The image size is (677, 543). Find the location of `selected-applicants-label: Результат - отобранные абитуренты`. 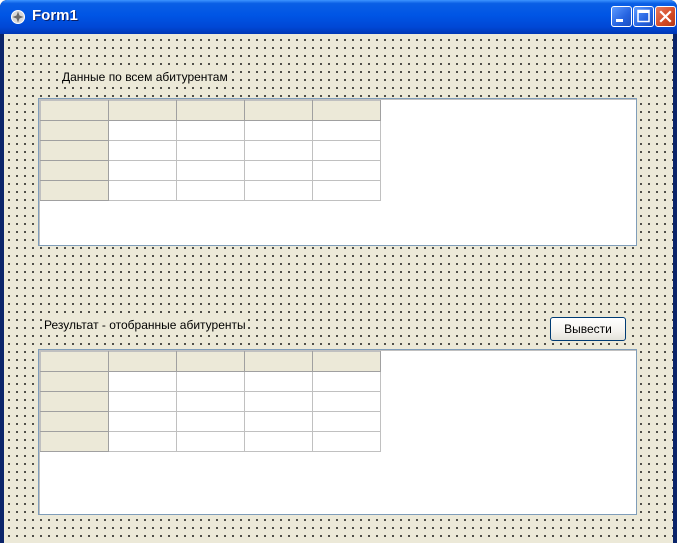

selected-applicants-label: Результат - отобранные абитуренты is located at coordinates (145, 325).